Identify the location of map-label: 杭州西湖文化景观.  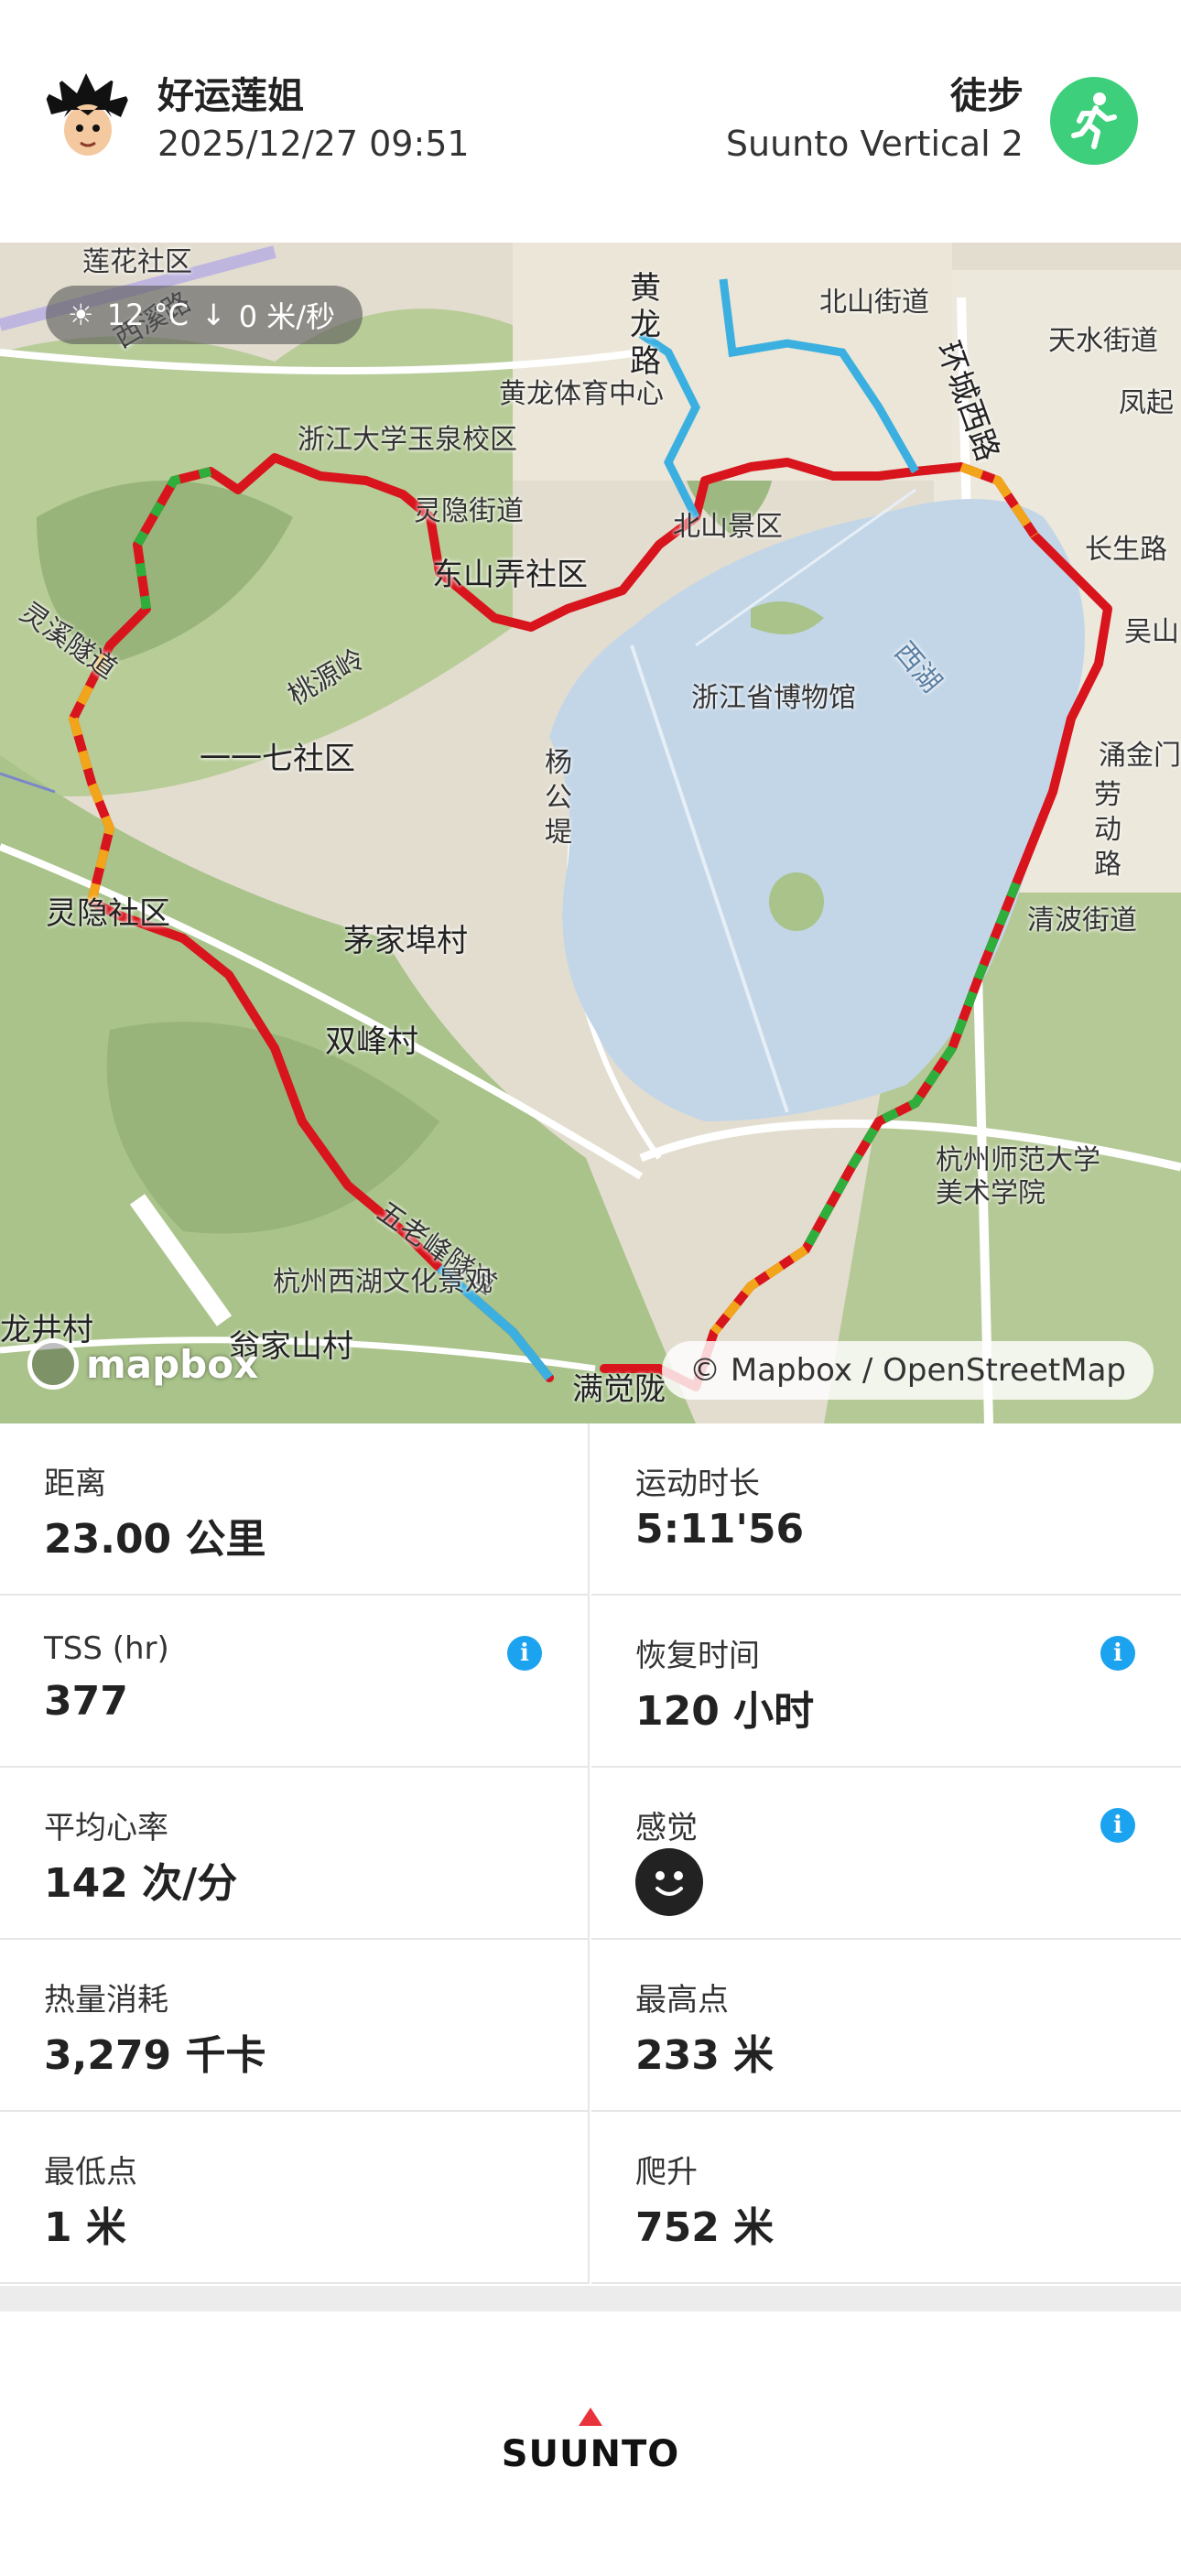
(383, 1282).